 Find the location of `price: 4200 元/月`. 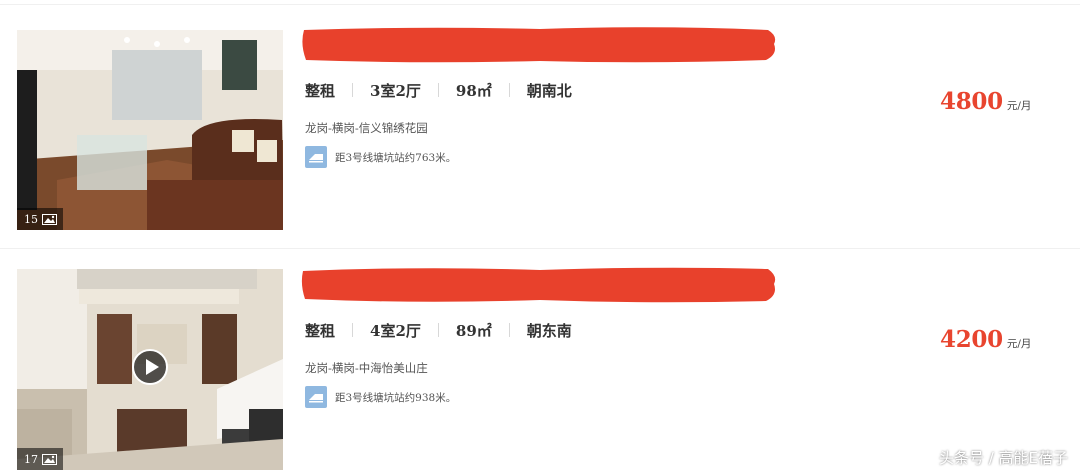

price: 4200 元/月 is located at coordinates (985, 339).